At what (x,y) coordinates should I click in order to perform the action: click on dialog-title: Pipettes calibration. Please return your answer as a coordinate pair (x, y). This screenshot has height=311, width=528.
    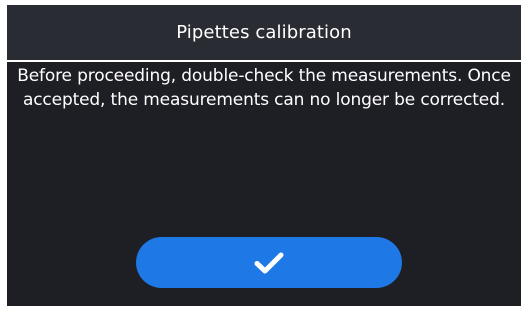
    Looking at the image, I should click on (264, 32).